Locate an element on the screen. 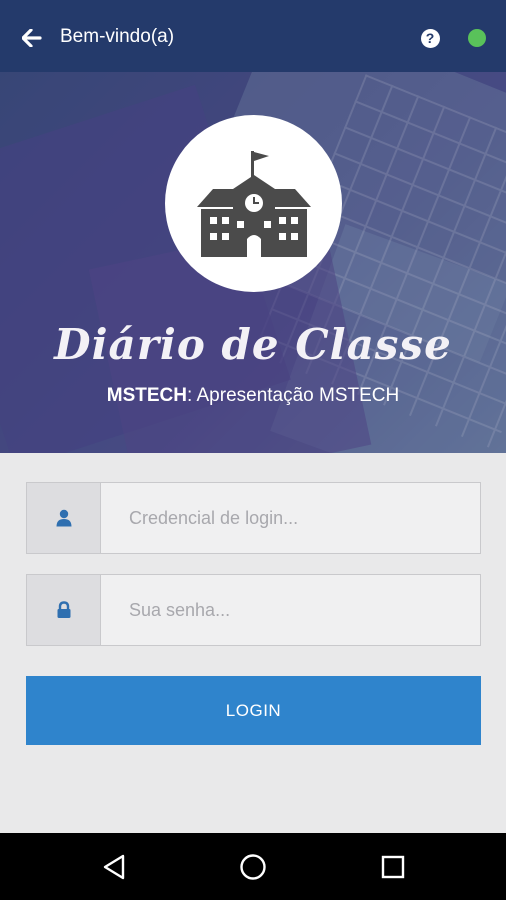  circle-home-icon is located at coordinates (253, 867).